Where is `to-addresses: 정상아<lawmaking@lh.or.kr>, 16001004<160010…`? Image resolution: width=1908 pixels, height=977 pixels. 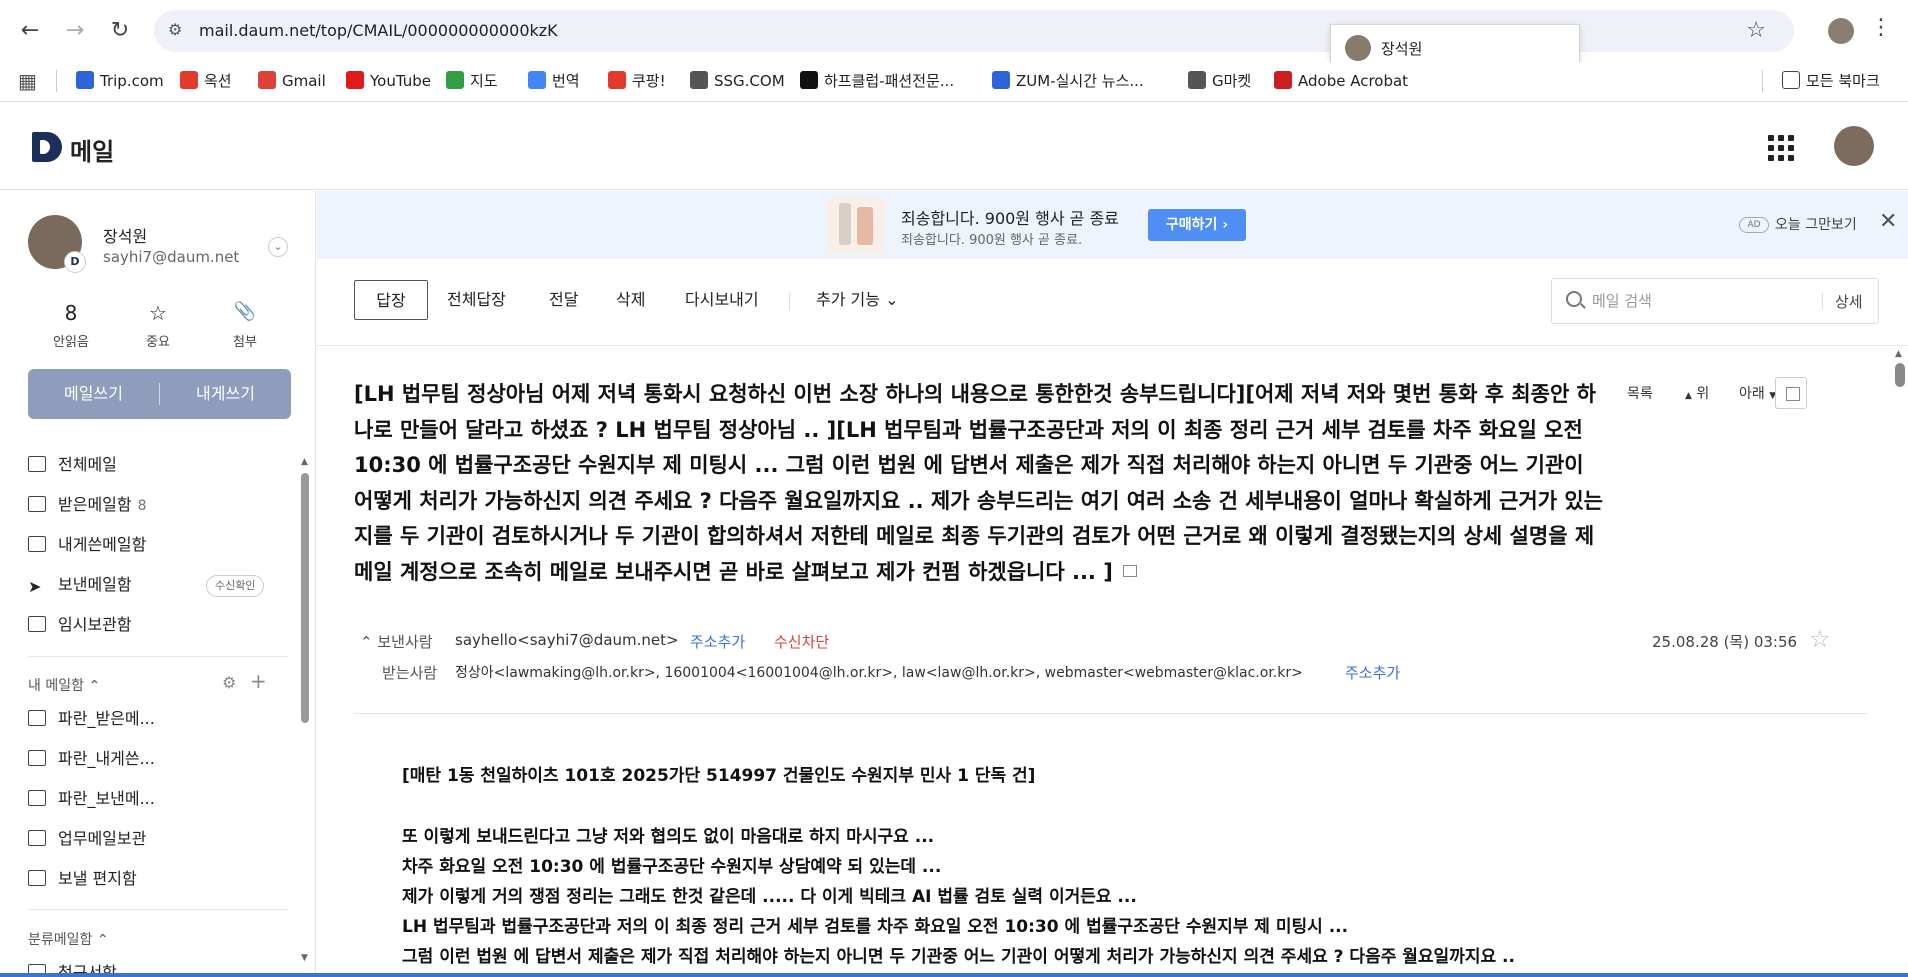
to-addresses: 정상아<lawmaking@lh.or.kr>, 16001004<160010… is located at coordinates (879, 672).